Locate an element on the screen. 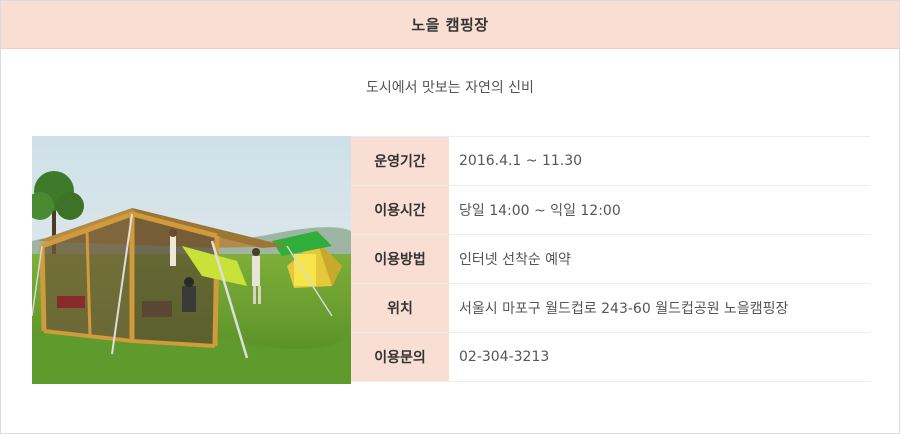  info-label: 위치 is located at coordinates (400, 308).